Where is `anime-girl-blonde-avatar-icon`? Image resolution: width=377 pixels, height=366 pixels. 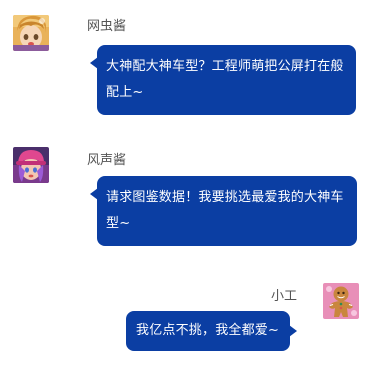 anime-girl-blonde-avatar-icon is located at coordinates (31, 33).